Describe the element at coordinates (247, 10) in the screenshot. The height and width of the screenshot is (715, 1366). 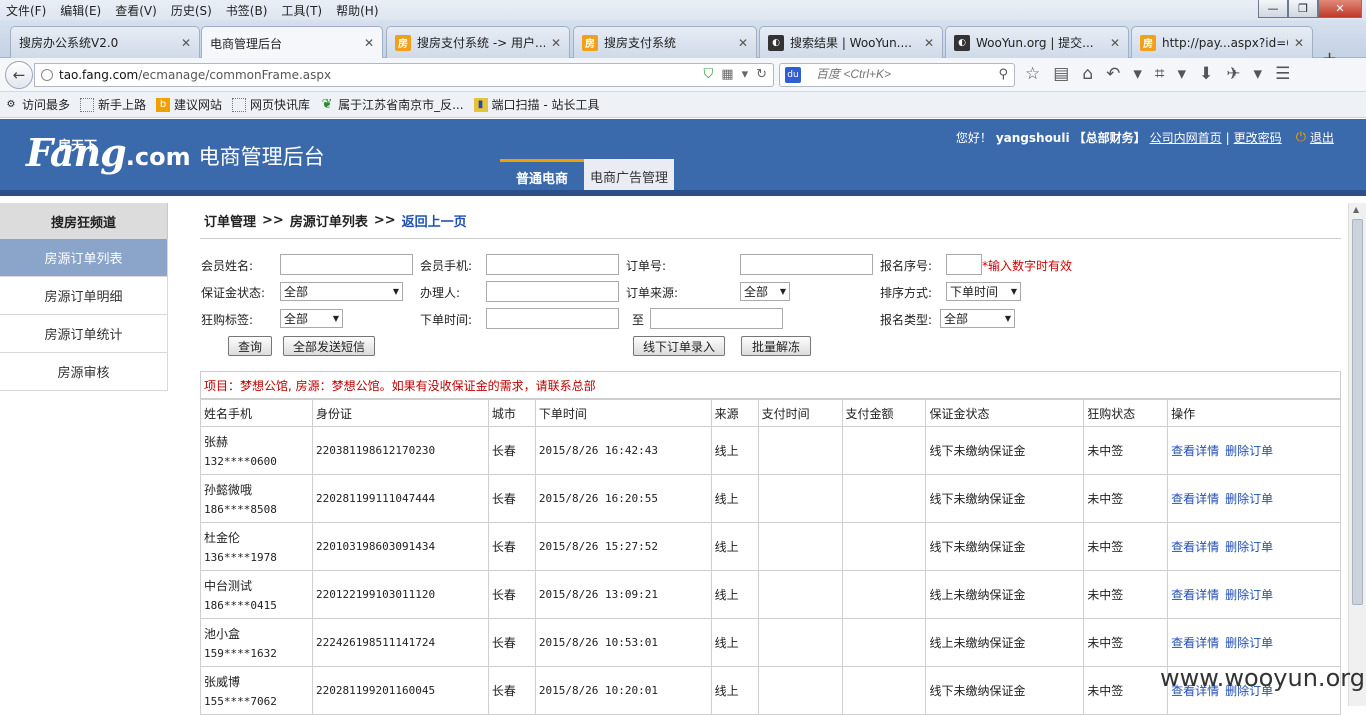
I see `menu-bookmarks: 书签(B)` at that location.